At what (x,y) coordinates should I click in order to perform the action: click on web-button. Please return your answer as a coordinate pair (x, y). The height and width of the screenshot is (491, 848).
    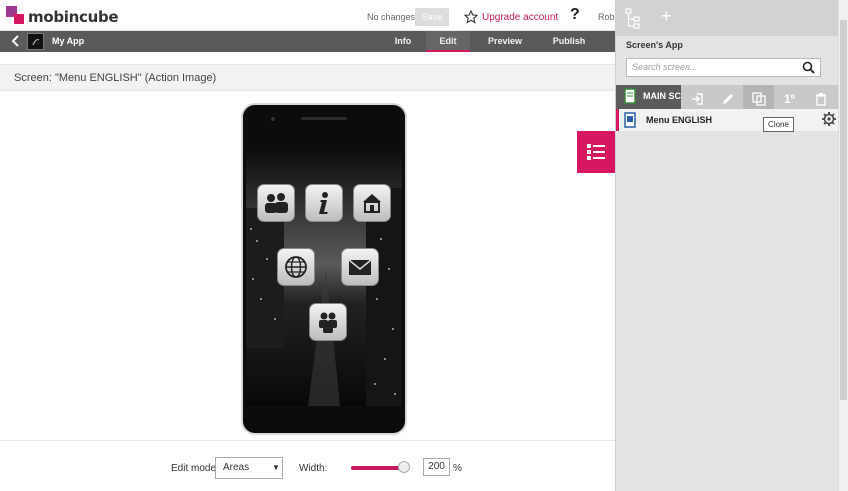
    Looking at the image, I should click on (296, 267).